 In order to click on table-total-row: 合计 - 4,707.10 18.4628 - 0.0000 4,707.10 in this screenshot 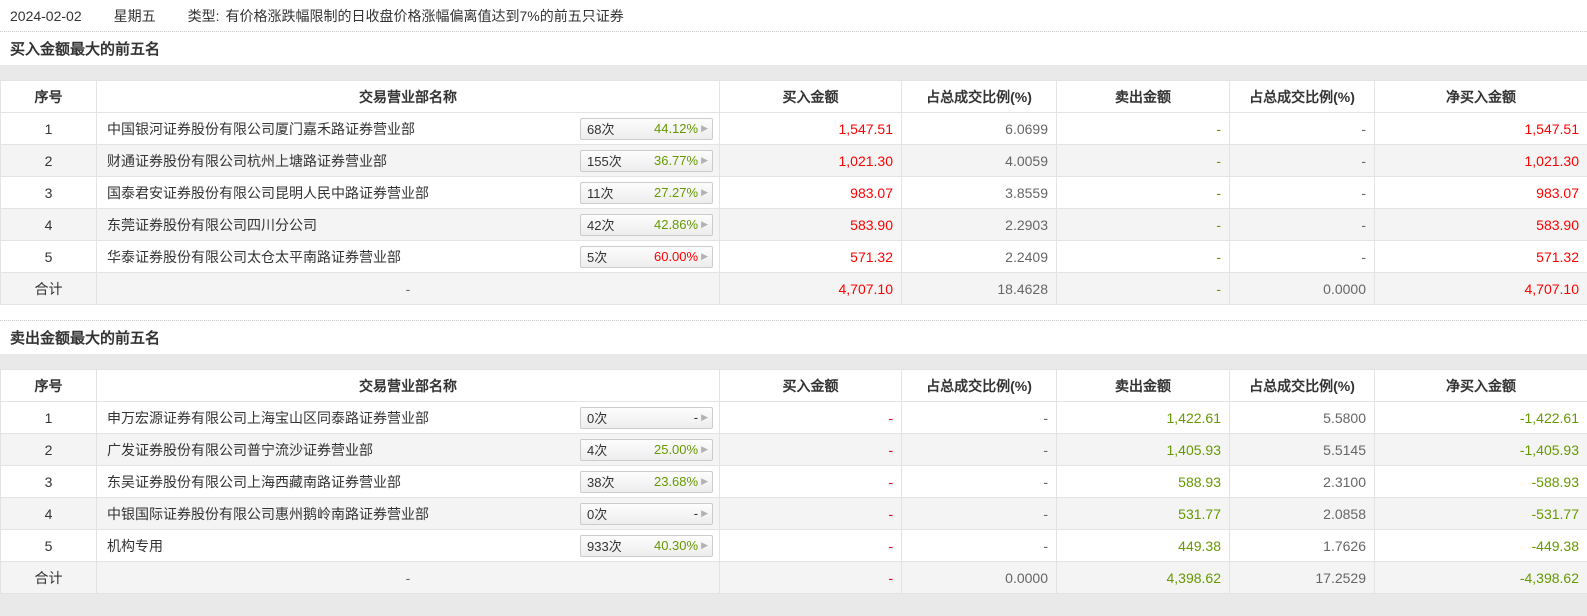, I will do `click(793, 288)`.